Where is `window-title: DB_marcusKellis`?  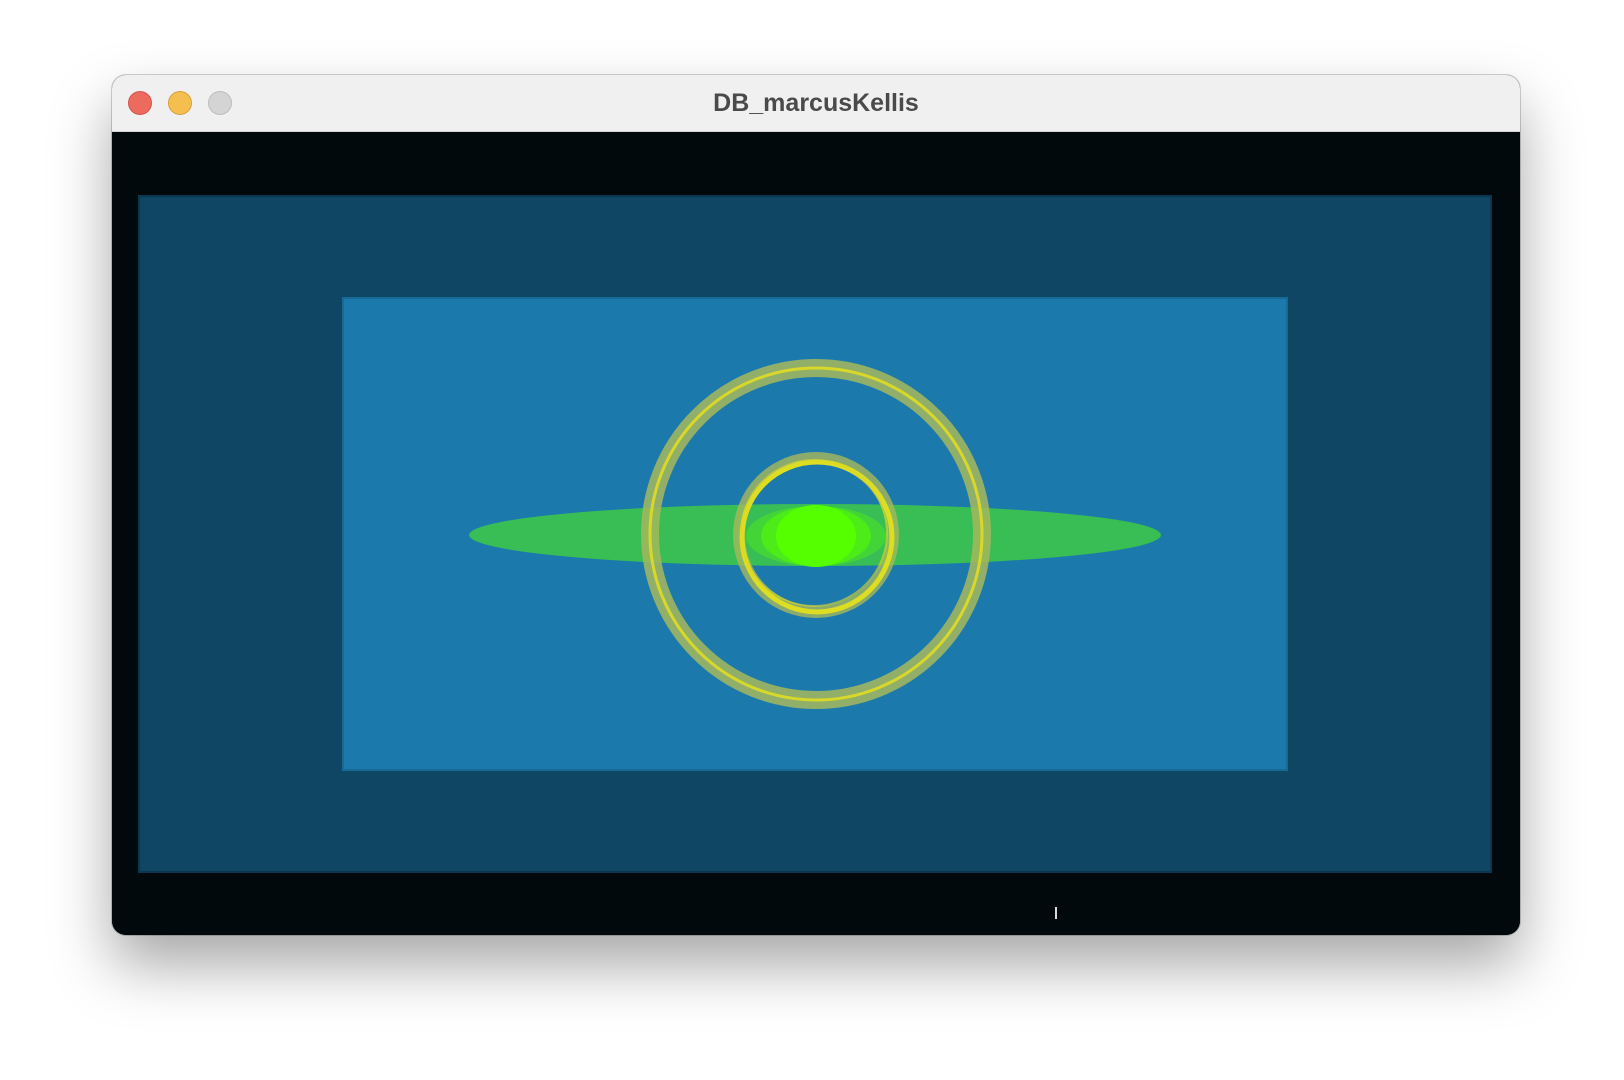
window-title: DB_marcusKellis is located at coordinates (816, 103).